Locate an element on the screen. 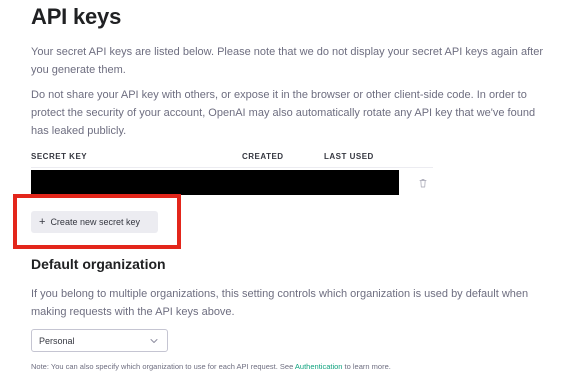 This screenshot has width=563, height=387. authentication-link: Authentication is located at coordinates (319, 366).